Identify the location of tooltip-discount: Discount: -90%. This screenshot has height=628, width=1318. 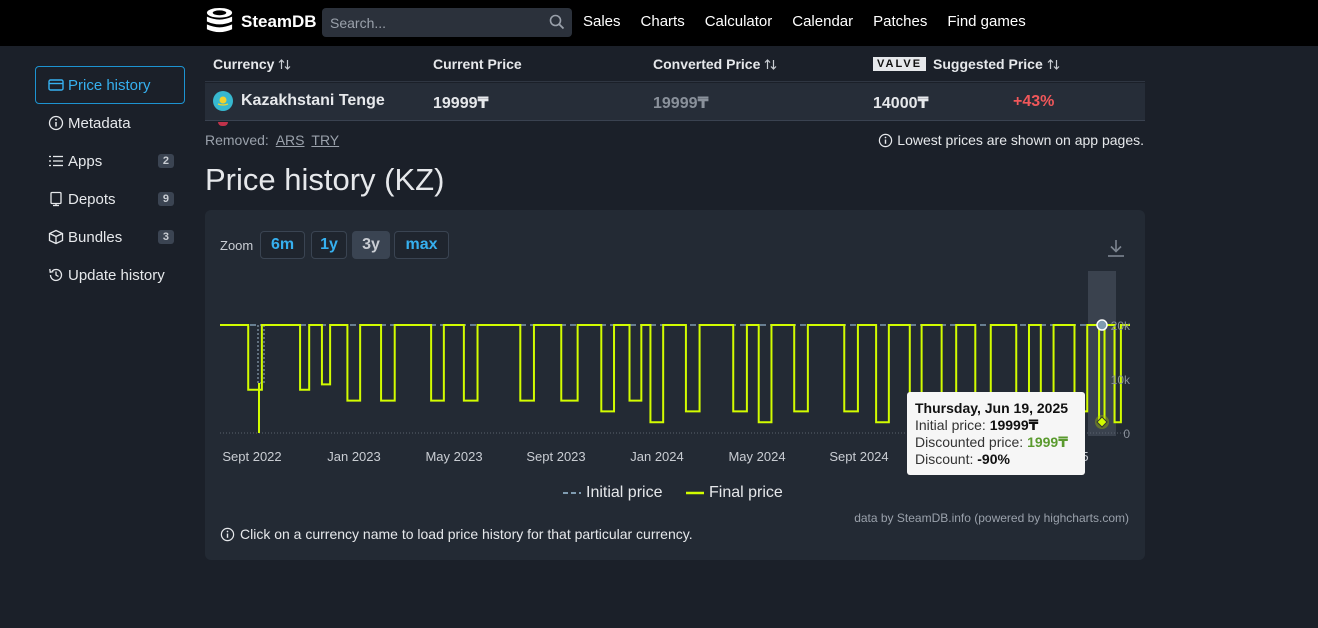
(996, 459).